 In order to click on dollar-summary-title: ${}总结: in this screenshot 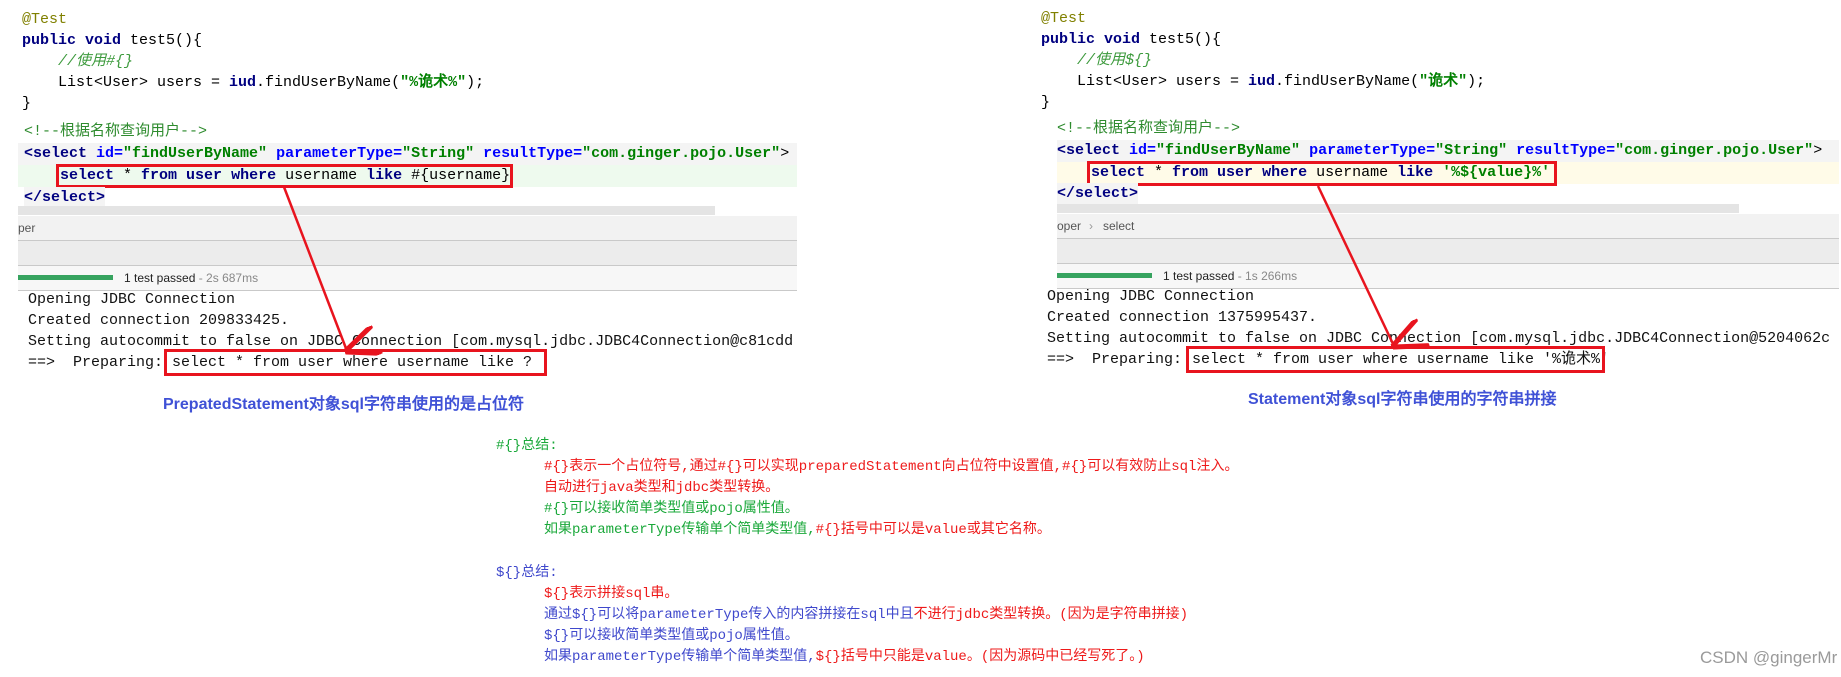, I will do `click(527, 573)`.